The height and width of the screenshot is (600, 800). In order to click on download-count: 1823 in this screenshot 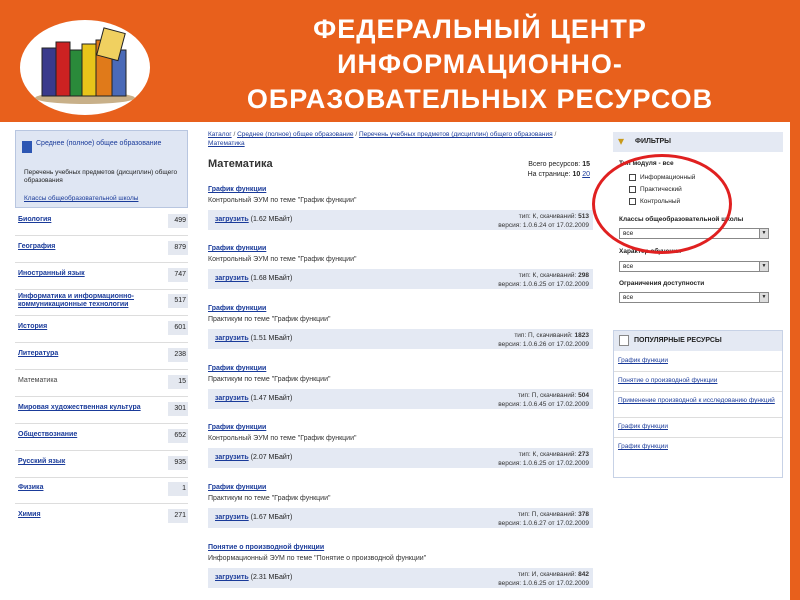, I will do `click(581, 335)`.